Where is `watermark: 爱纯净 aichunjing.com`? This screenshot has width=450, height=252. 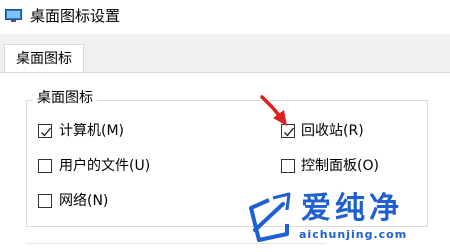 watermark: 爱纯净 aichunjing.com is located at coordinates (346, 219).